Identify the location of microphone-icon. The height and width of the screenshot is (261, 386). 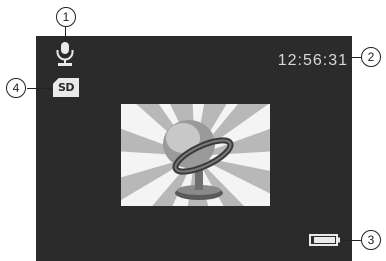
(65, 54).